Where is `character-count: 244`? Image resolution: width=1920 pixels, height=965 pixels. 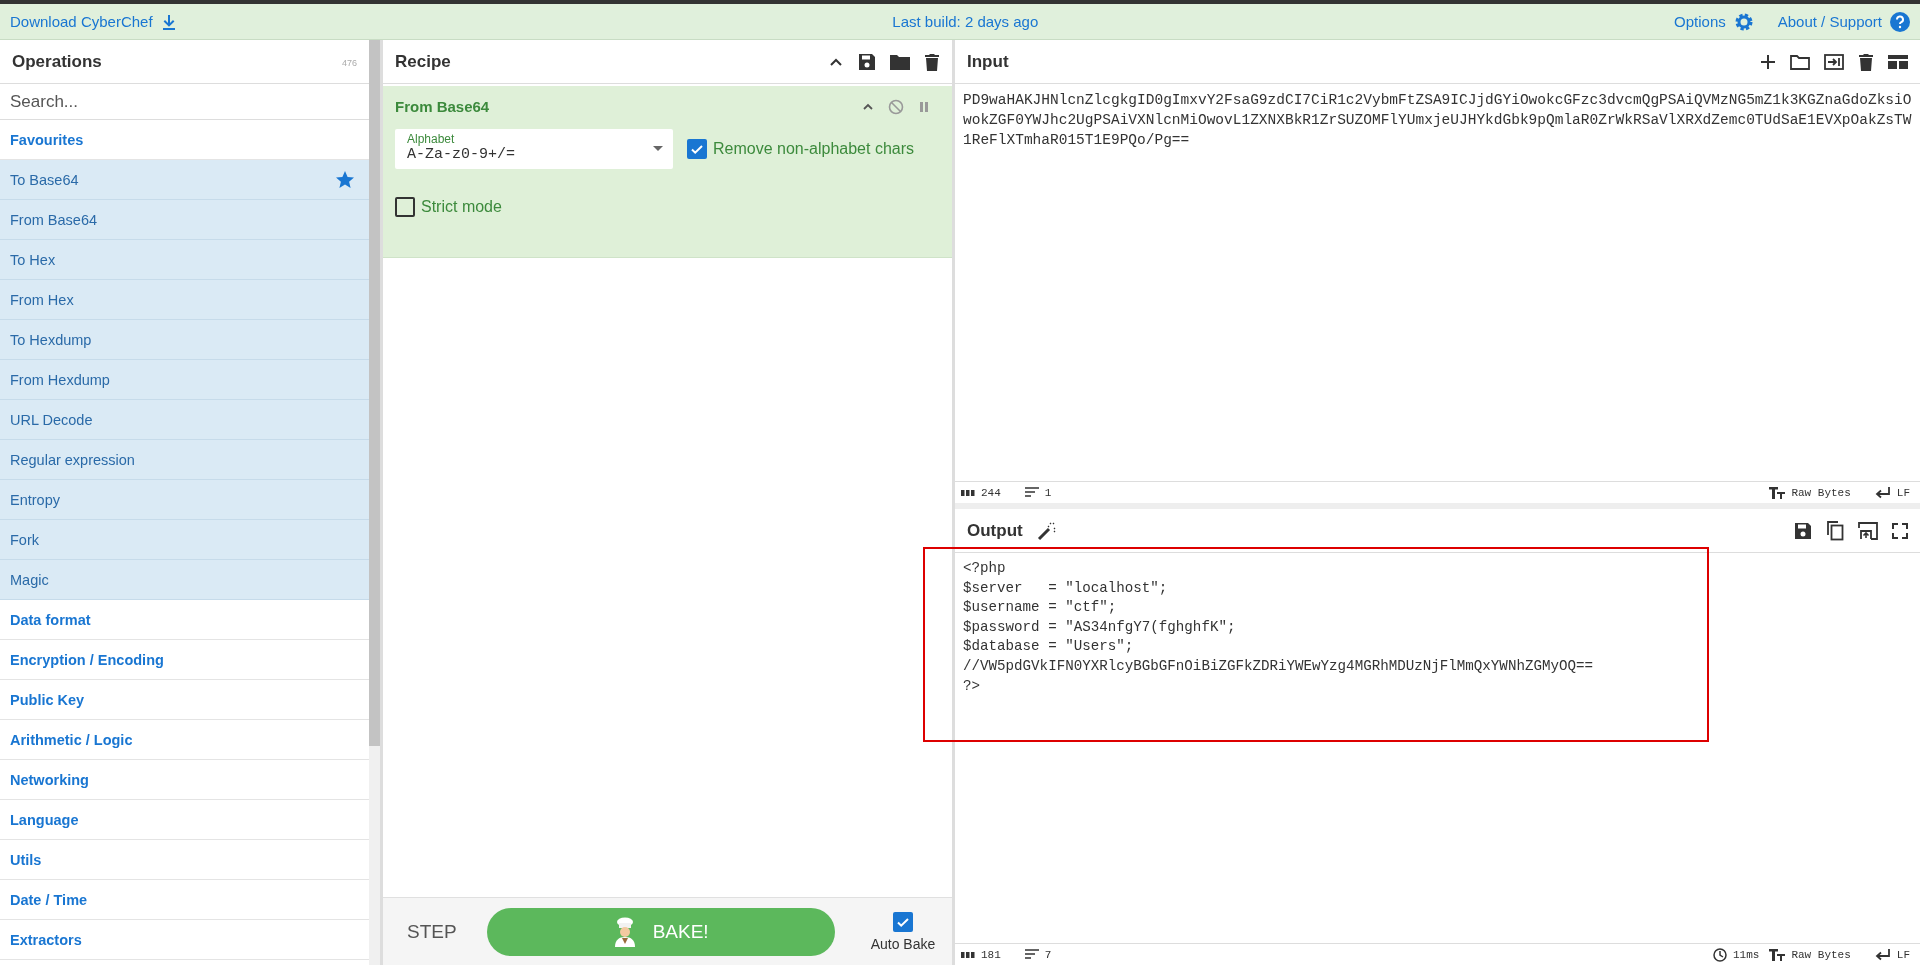
character-count: 244 is located at coordinates (991, 492).